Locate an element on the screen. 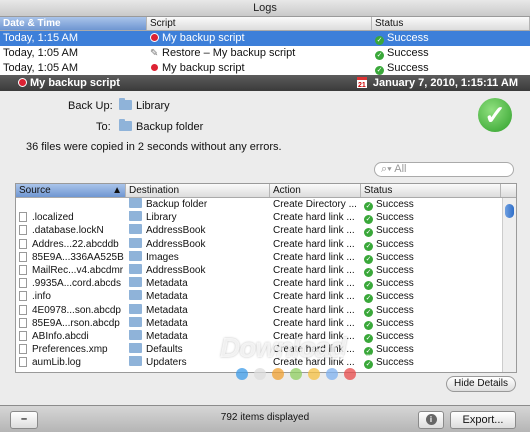 The width and height of the screenshot is (530, 432). watermark-domain: .com.vn is located at coordinates (354, 357).